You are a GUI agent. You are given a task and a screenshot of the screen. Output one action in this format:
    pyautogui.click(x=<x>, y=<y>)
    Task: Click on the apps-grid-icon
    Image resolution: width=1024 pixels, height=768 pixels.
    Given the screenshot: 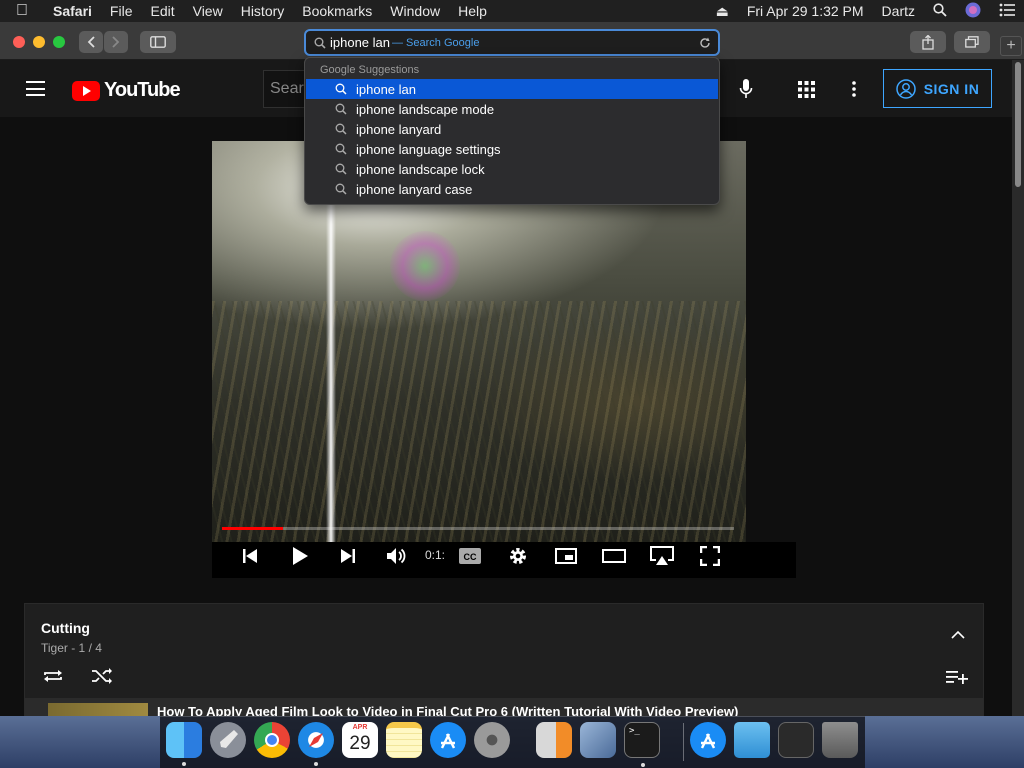 What is the action you would take?
    pyautogui.click(x=806, y=89)
    